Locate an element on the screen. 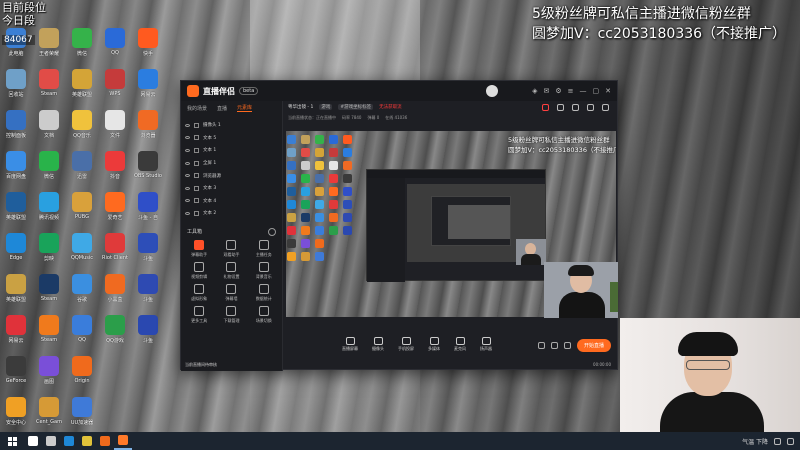 The width and height of the screenshot is (800, 450). room-name: 粤华出镜 - 1 is located at coordinates (300, 107).